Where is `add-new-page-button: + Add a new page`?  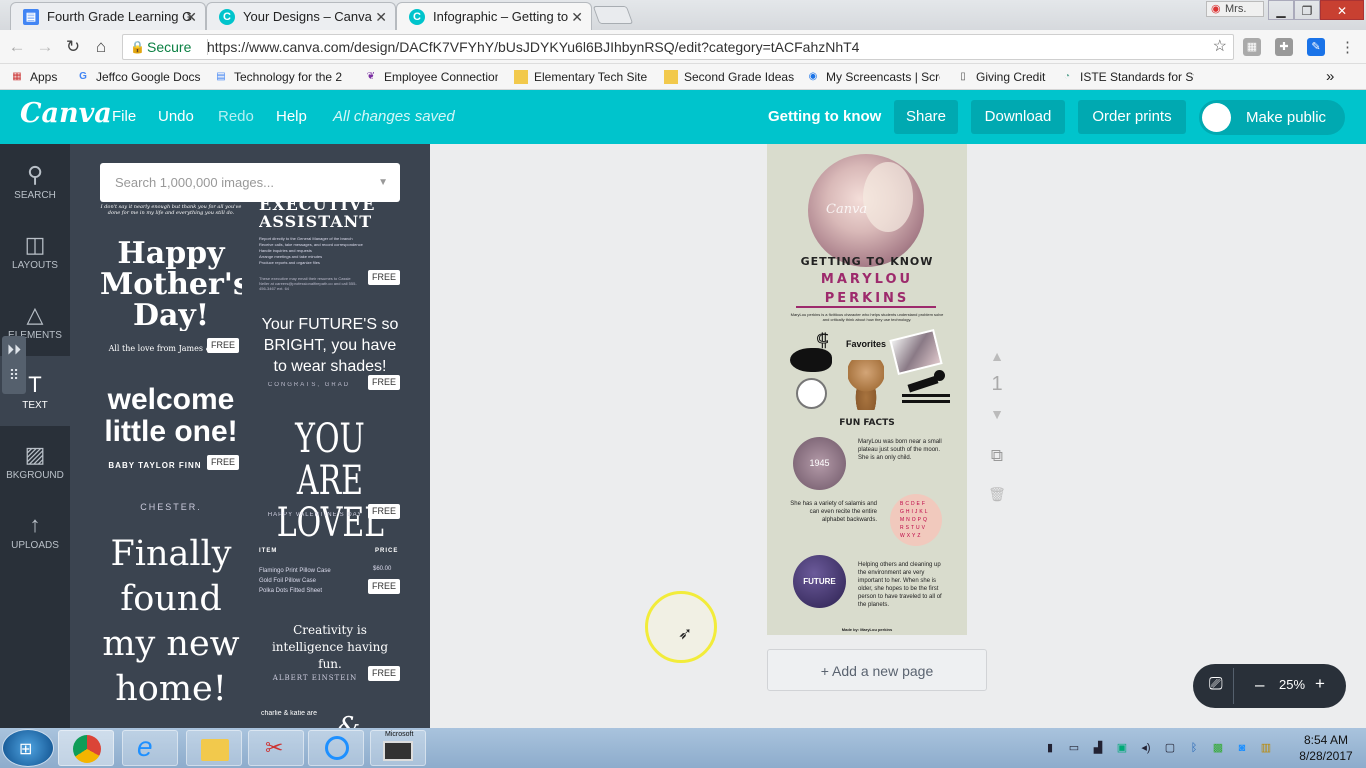
add-new-page-button: + Add a new page is located at coordinates (877, 670).